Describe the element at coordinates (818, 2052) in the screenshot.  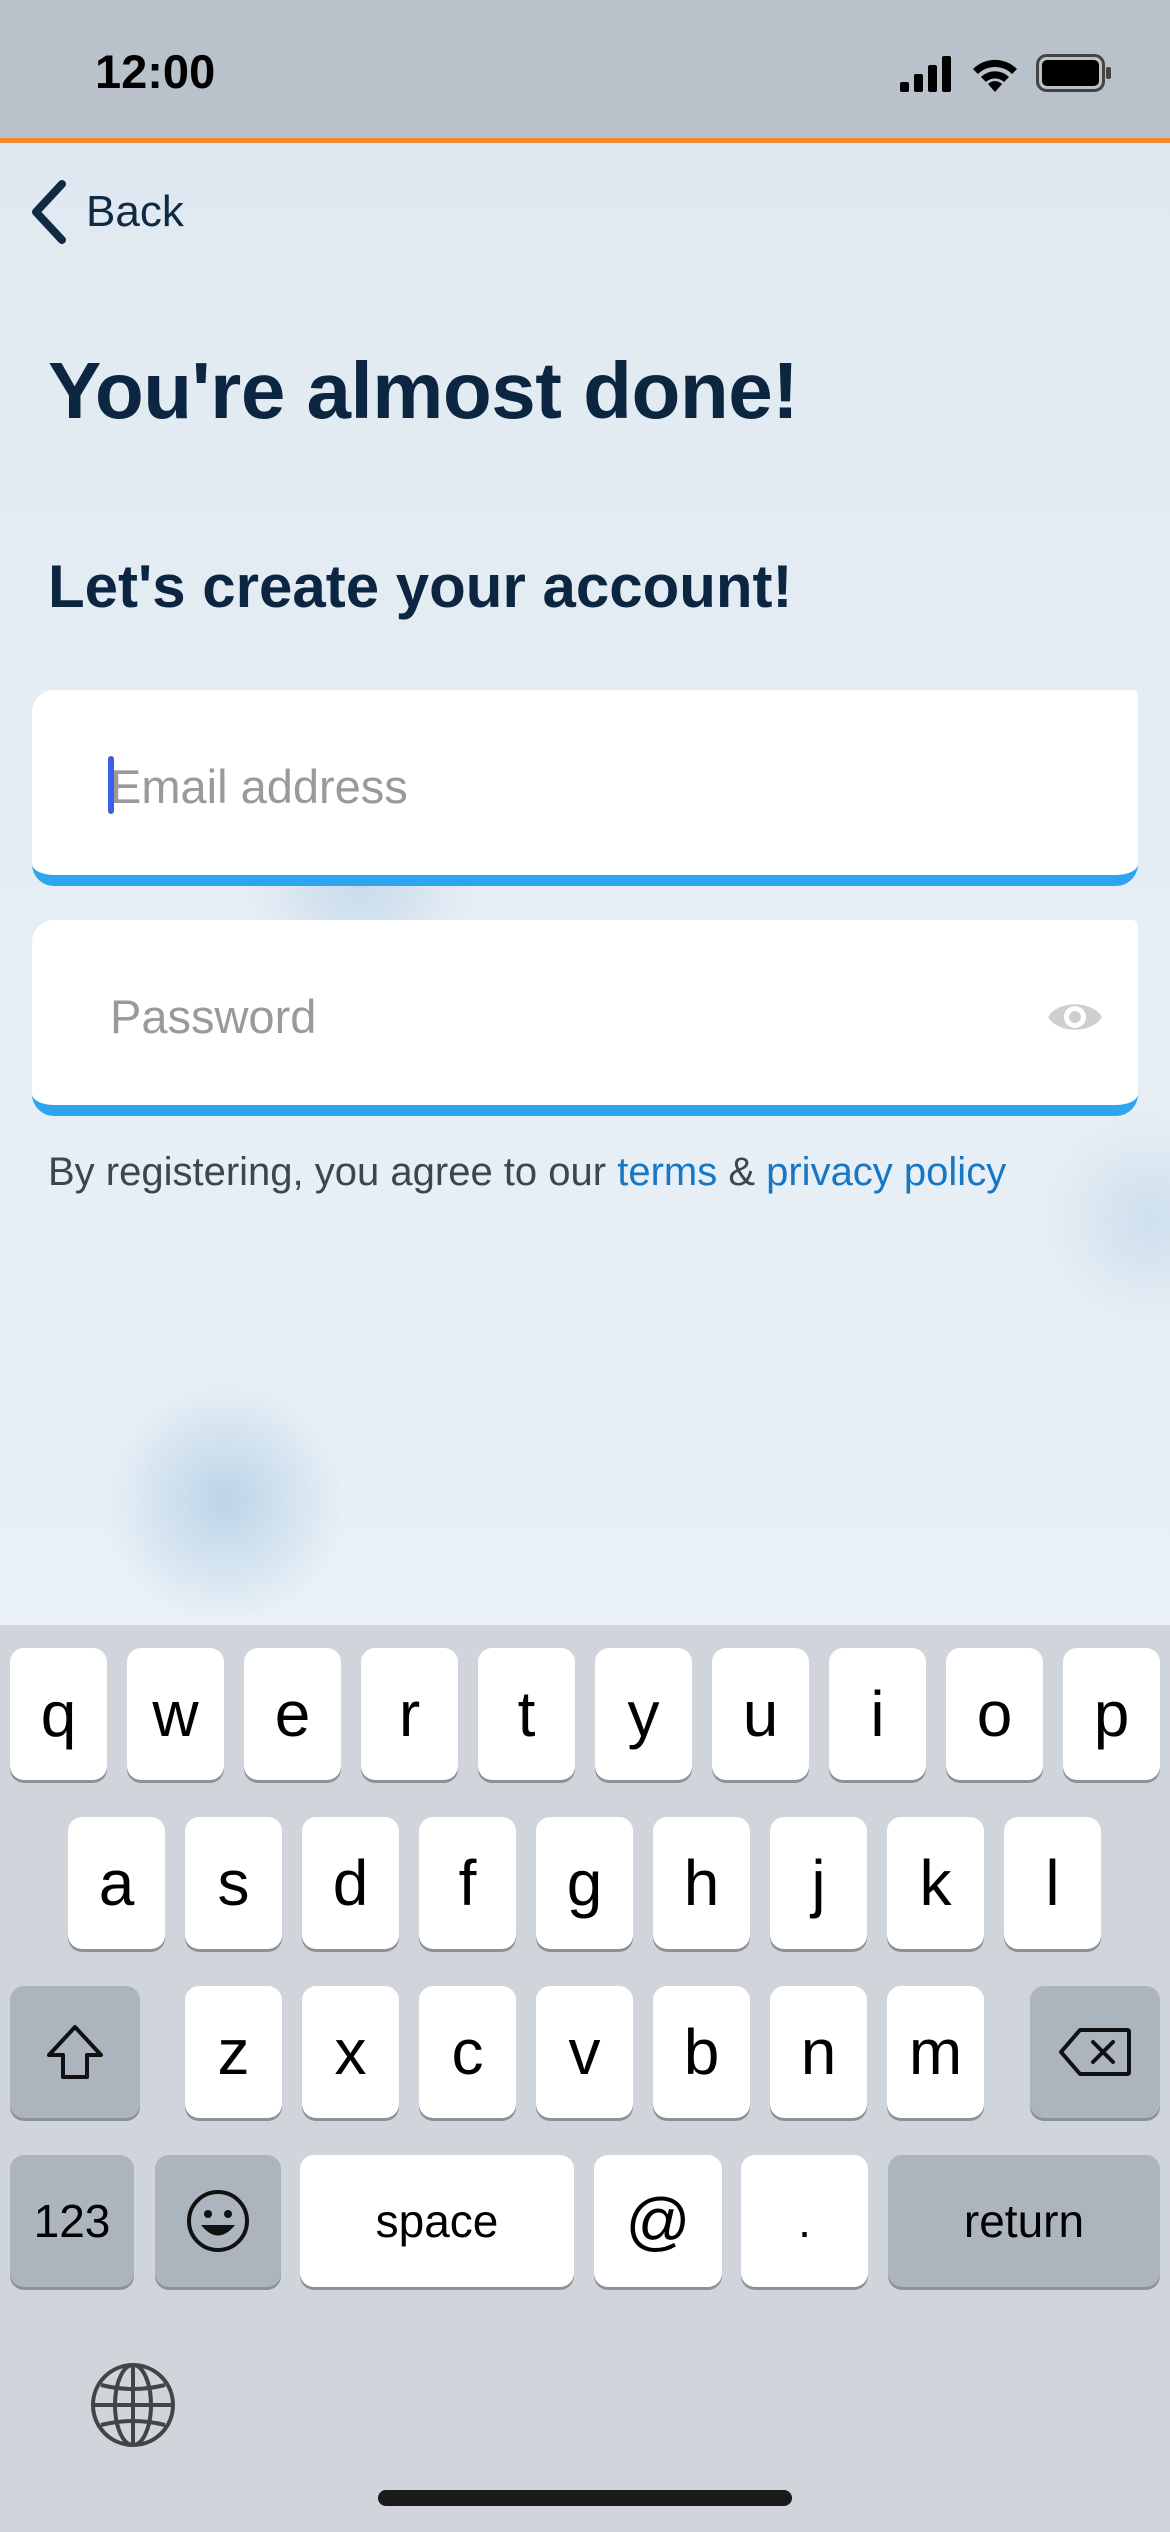
I see `key-n: n` at that location.